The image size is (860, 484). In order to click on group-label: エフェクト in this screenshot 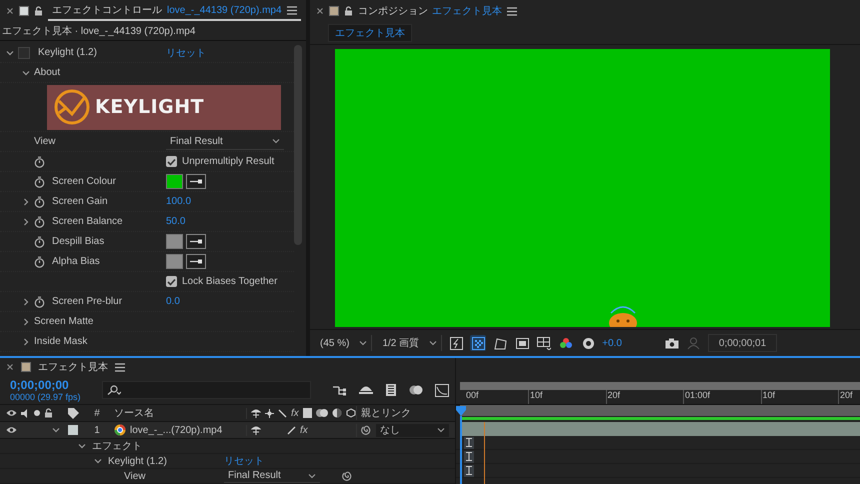, I will do `click(117, 446)`.